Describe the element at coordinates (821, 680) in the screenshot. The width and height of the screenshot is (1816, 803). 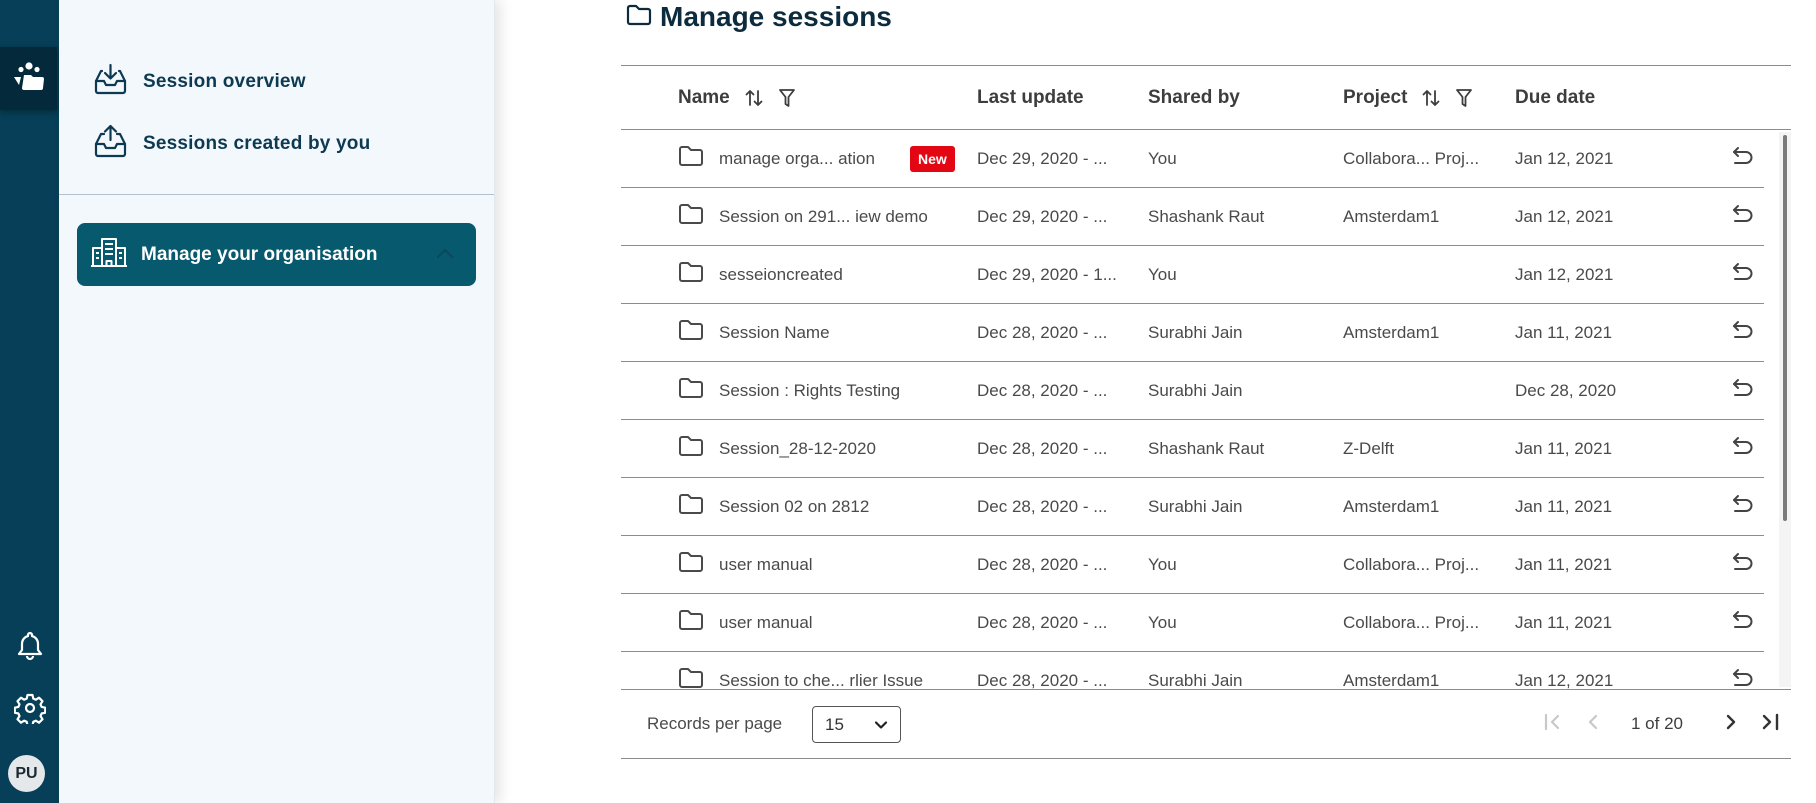
I see `session-name: Session to che... rlier Issue` at that location.